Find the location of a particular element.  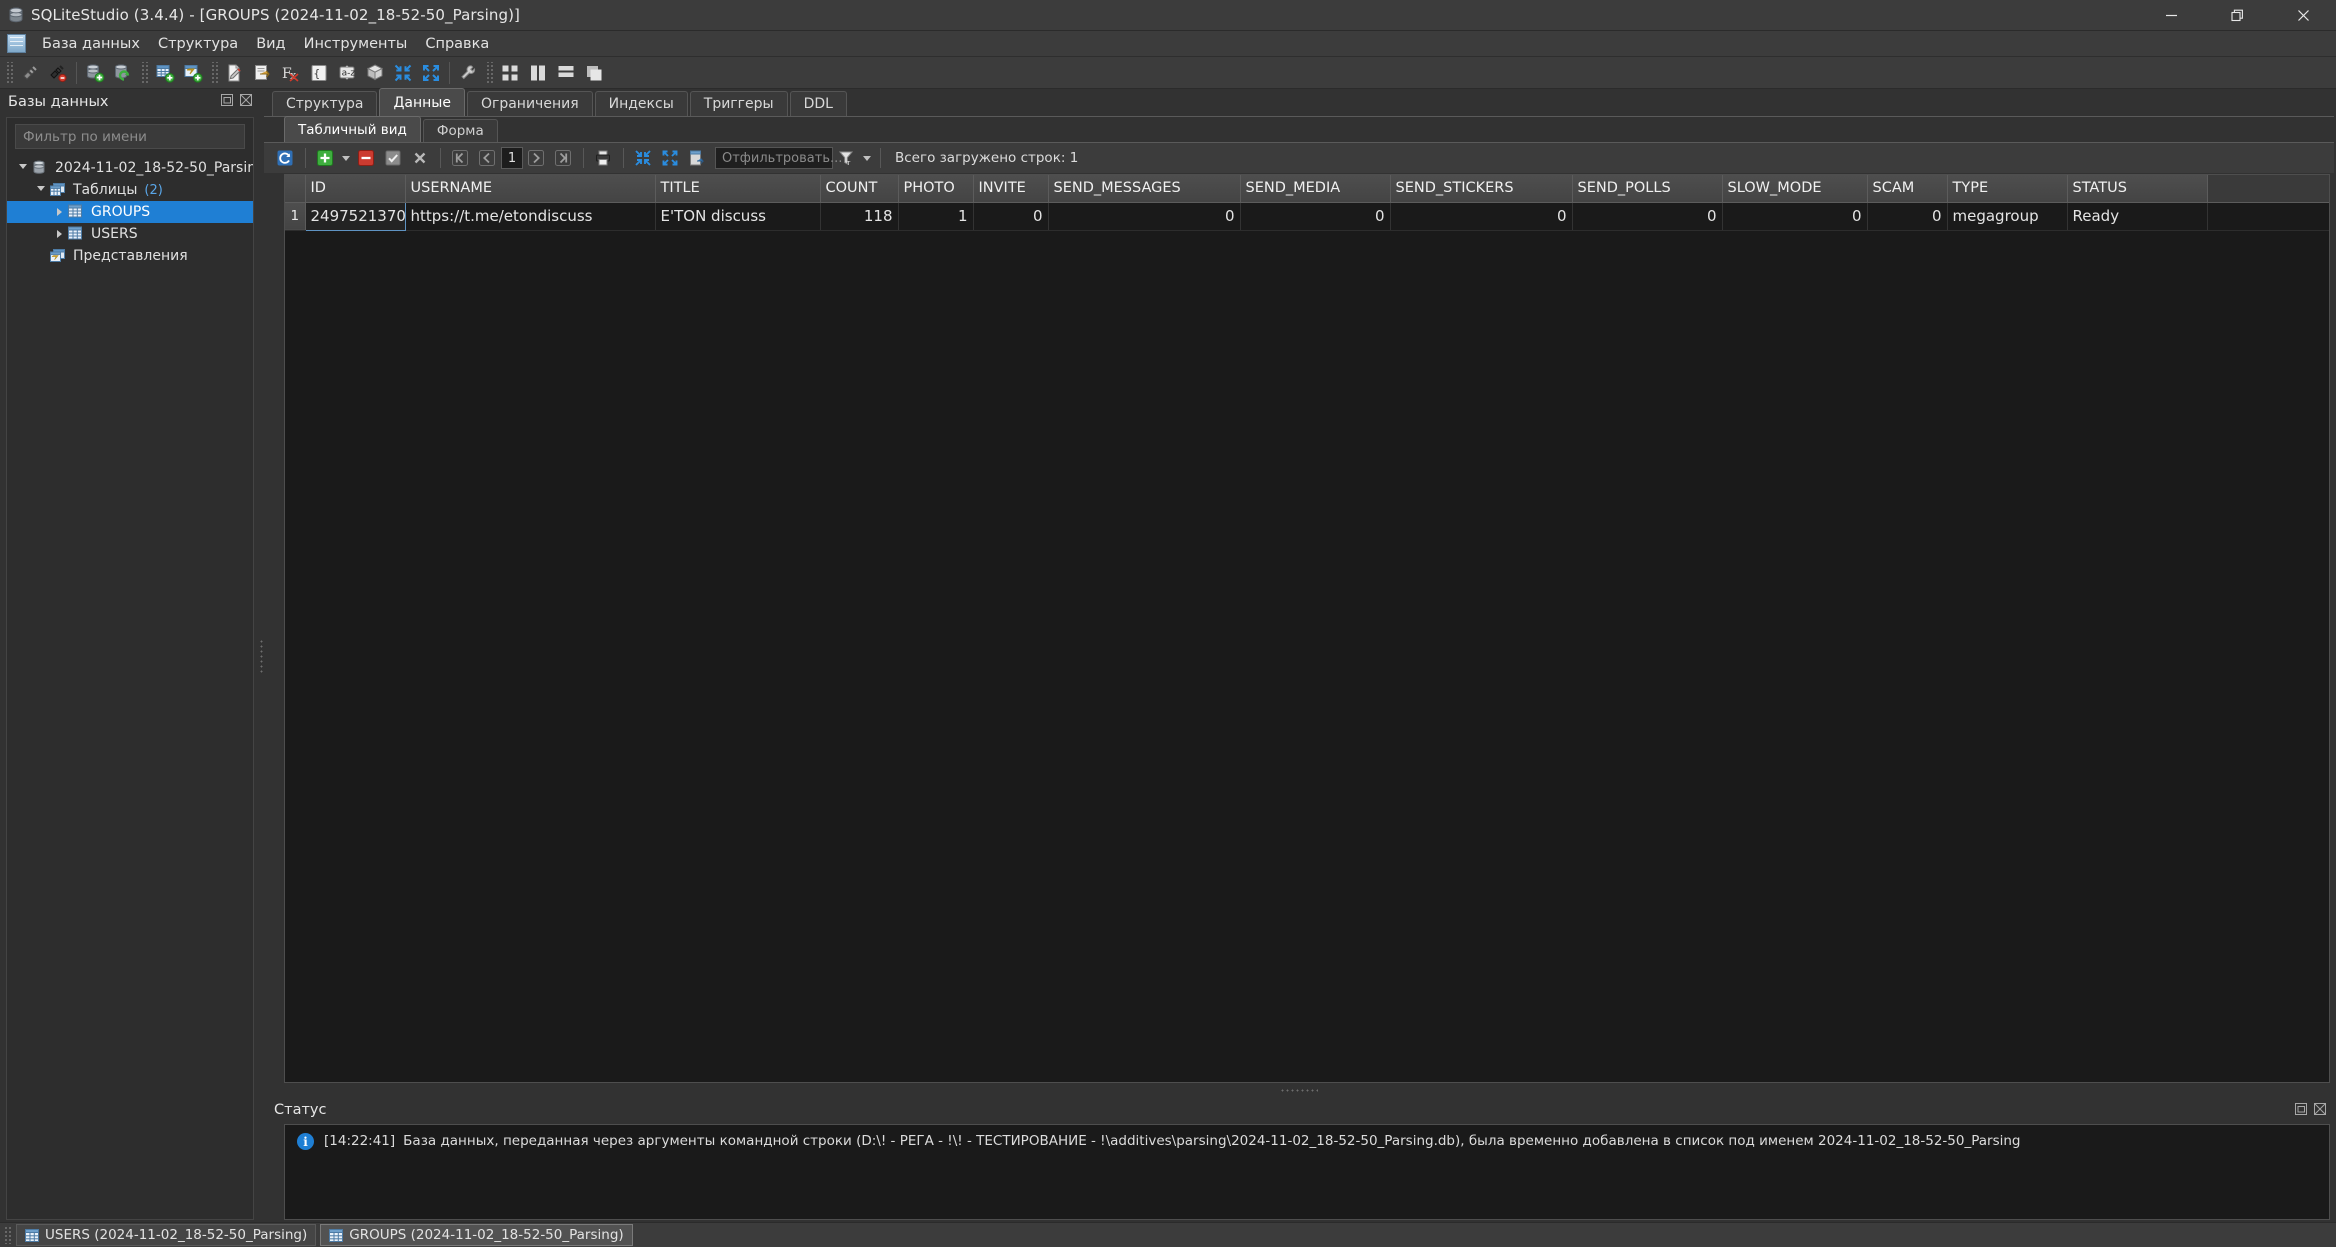

cell-invite: 0 is located at coordinates (1011, 216).